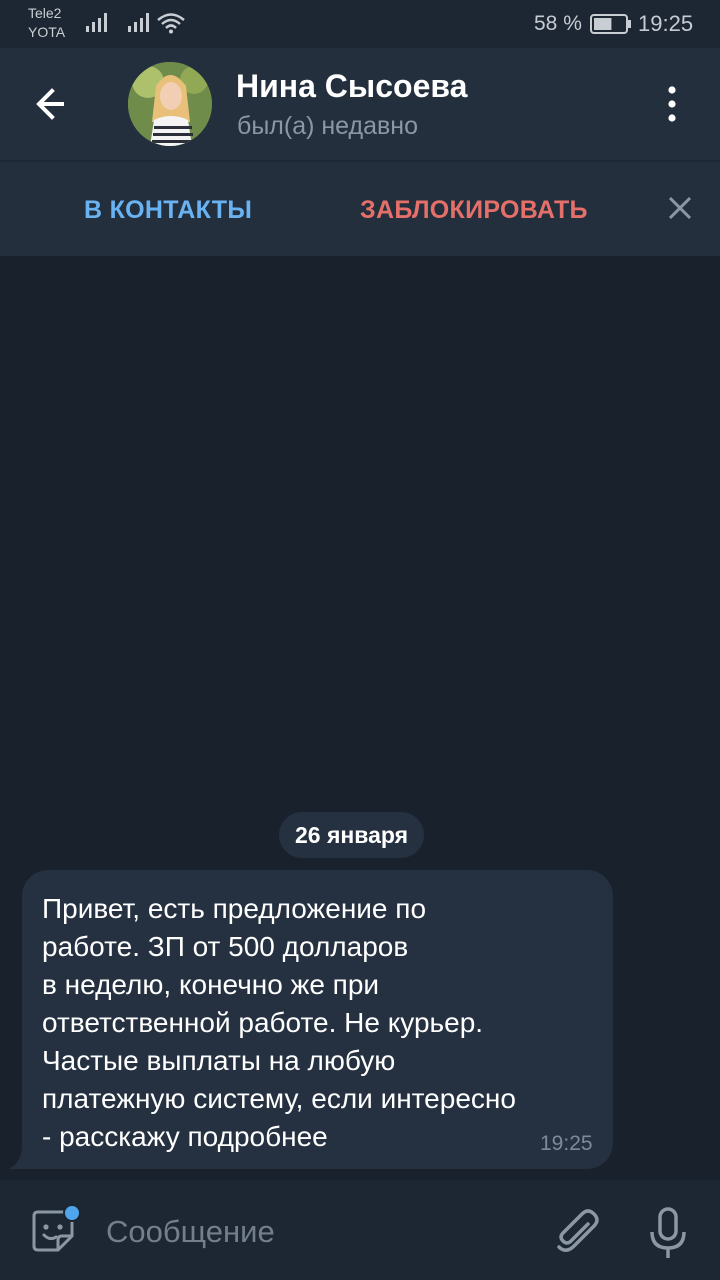 Image resolution: width=720 pixels, height=1280 pixels. Describe the element at coordinates (47, 32) in the screenshot. I see `carrier-2: YOTA` at that location.